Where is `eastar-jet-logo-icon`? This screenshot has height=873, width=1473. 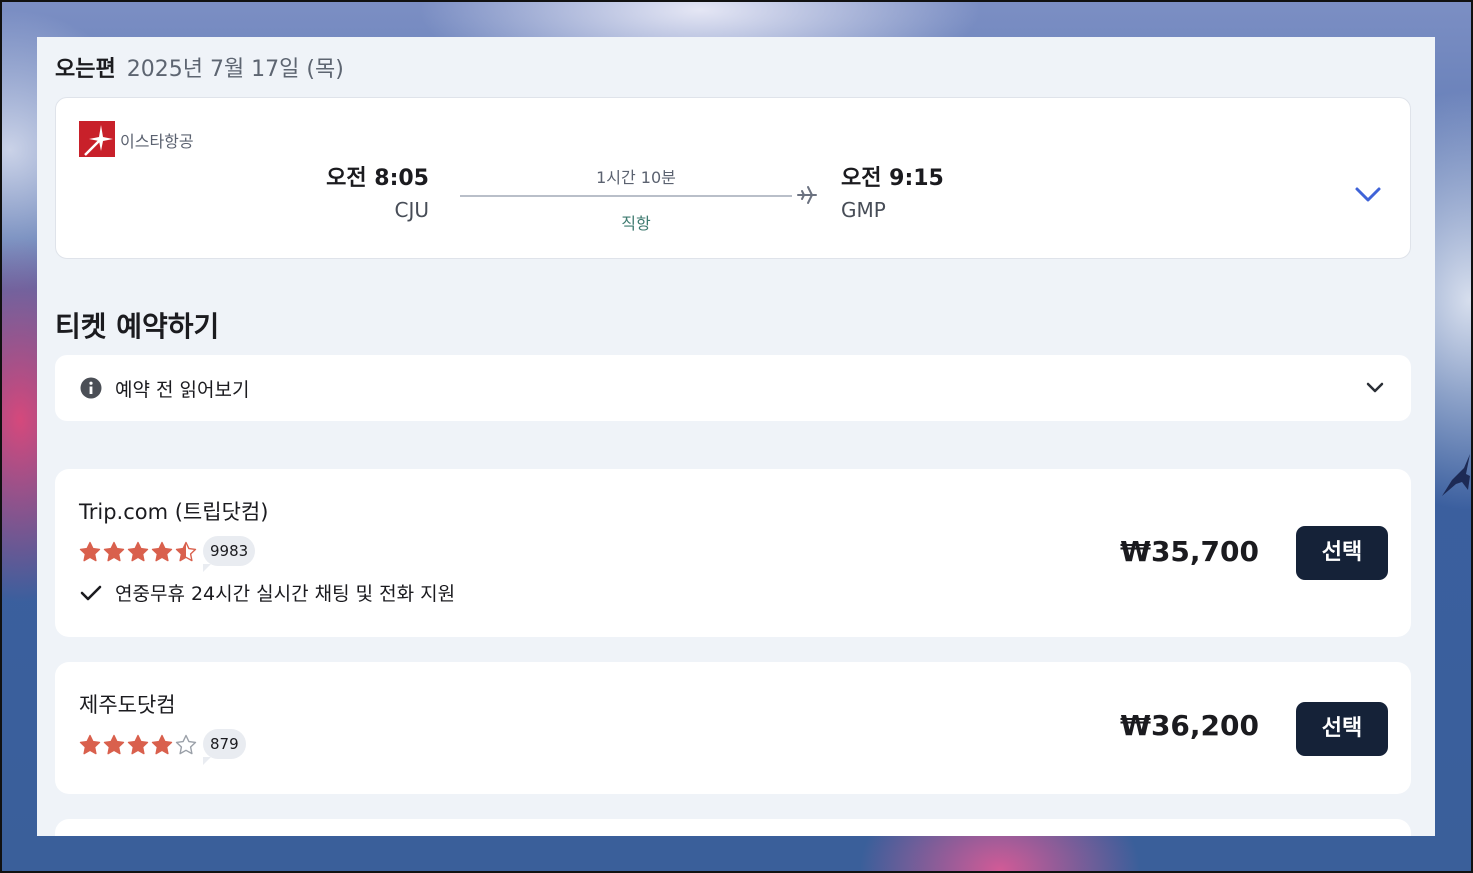
eastar-jet-logo-icon is located at coordinates (97, 139).